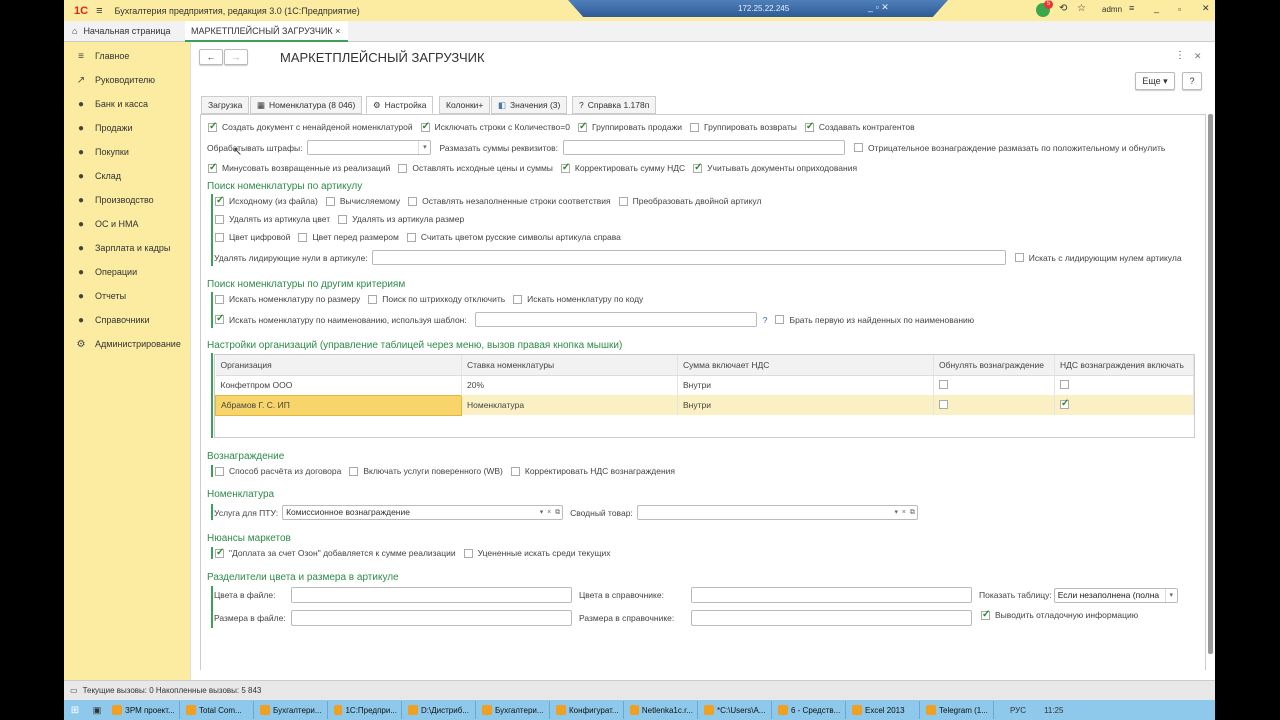  What do you see at coordinates (780, 319) in the screenshot?
I see `first-found-checkbox` at bounding box center [780, 319].